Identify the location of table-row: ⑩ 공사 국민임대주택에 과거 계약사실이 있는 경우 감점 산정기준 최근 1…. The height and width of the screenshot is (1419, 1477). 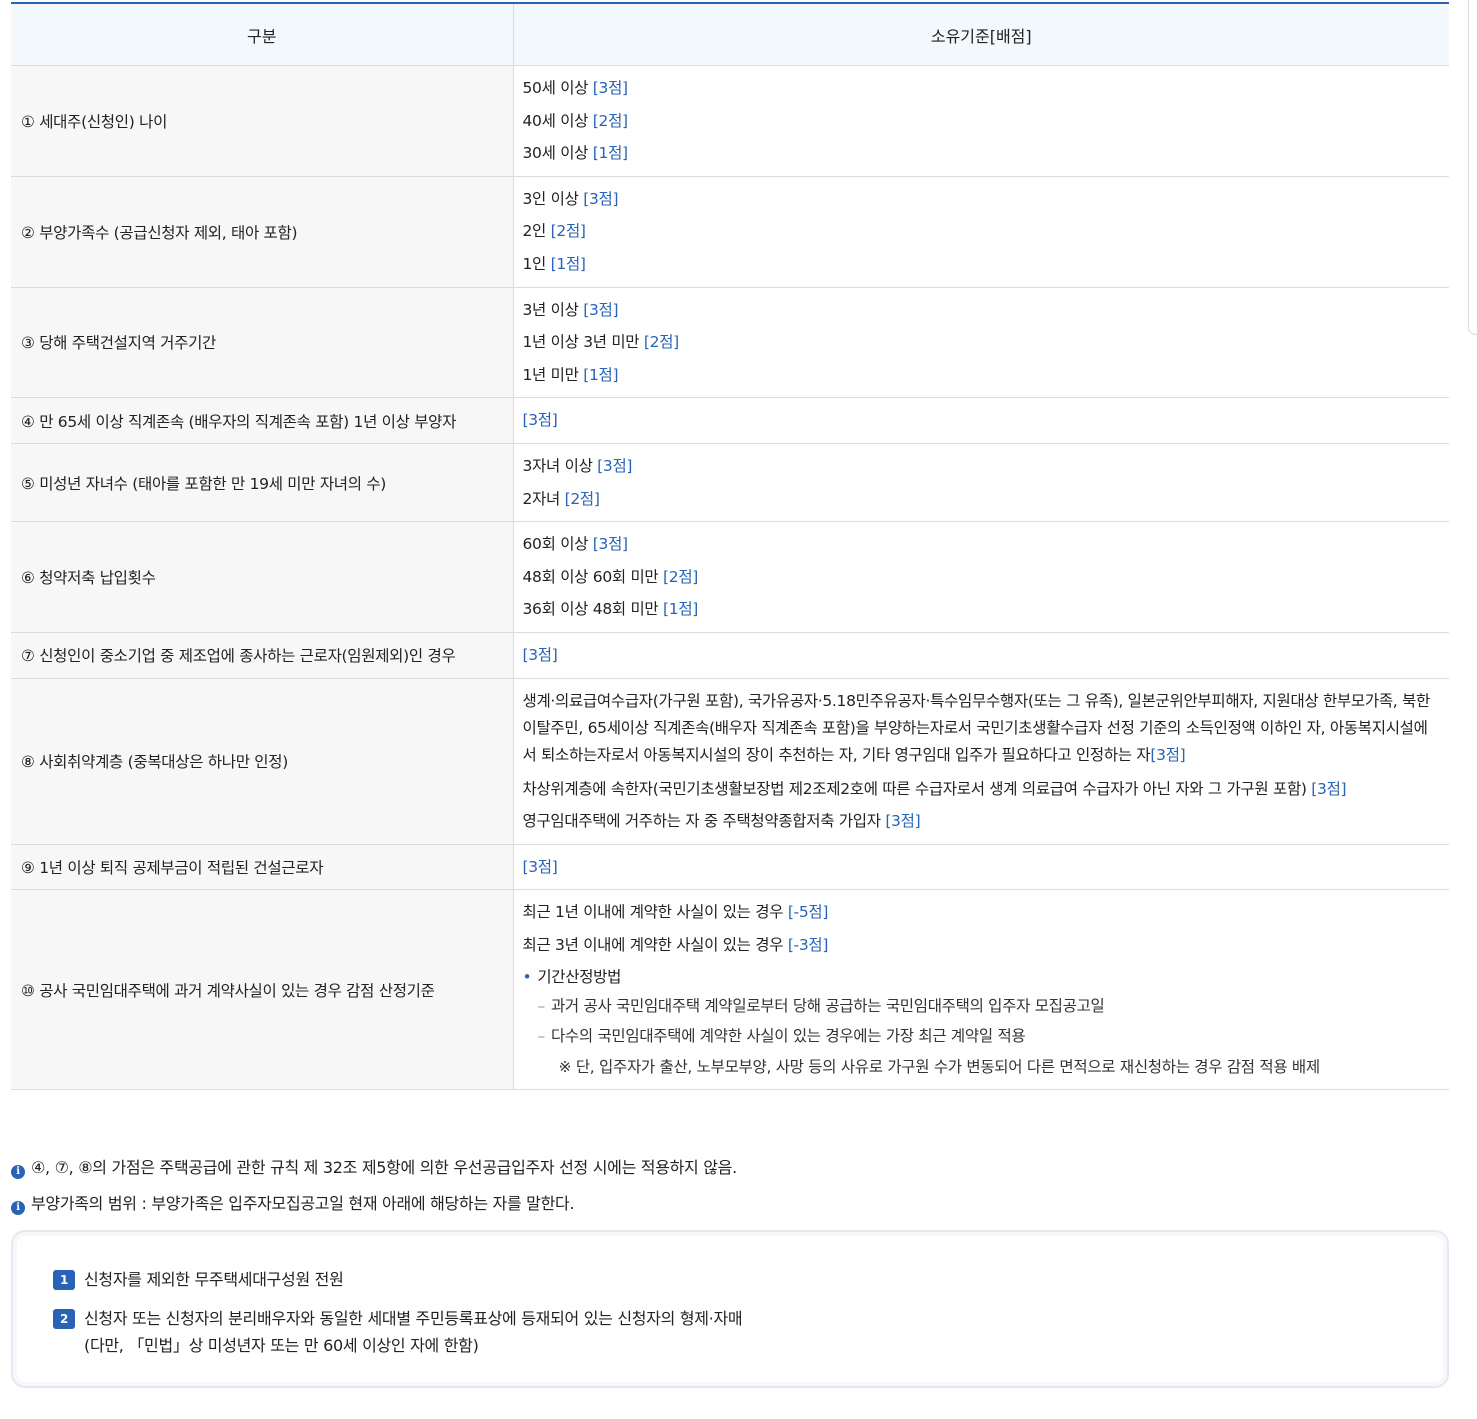
(730, 990).